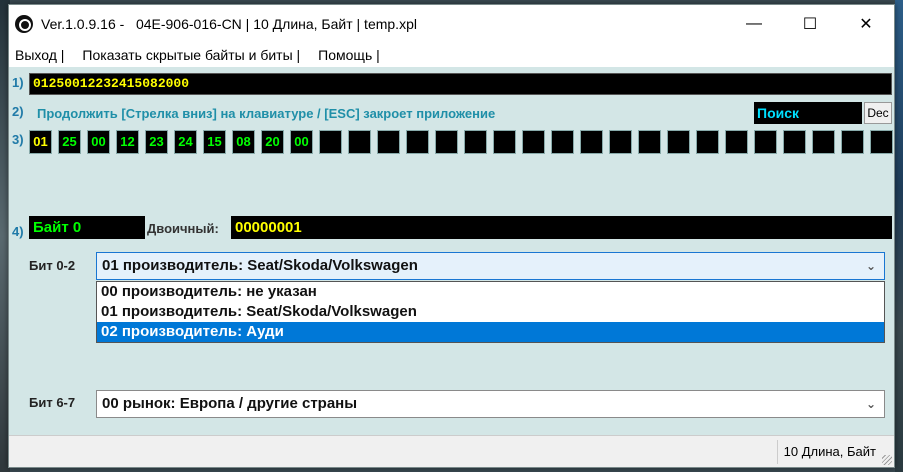 This screenshot has height=472, width=903. I want to click on bit02-selected-value: 01 производитель: Seat/Skoda/Volkswagen, so click(260, 265).